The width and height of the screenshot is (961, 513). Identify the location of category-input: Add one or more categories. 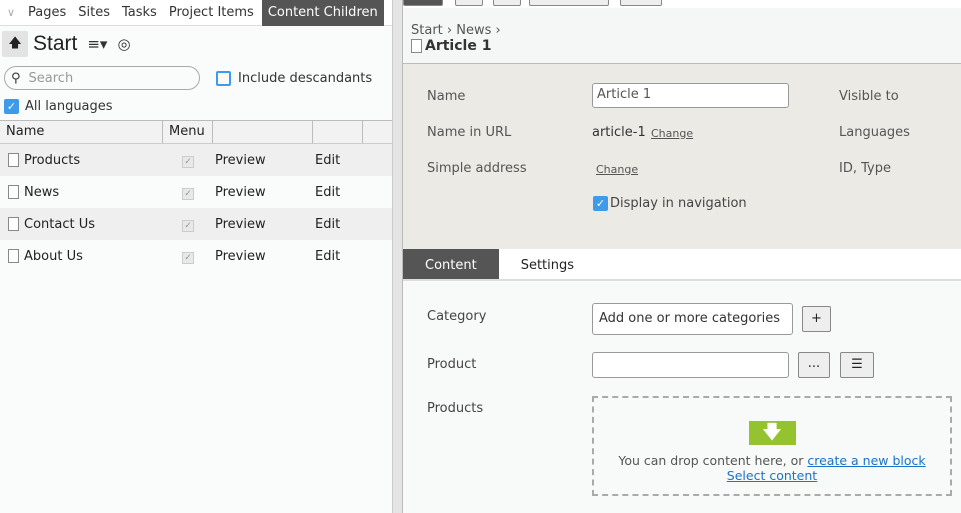
(692, 319).